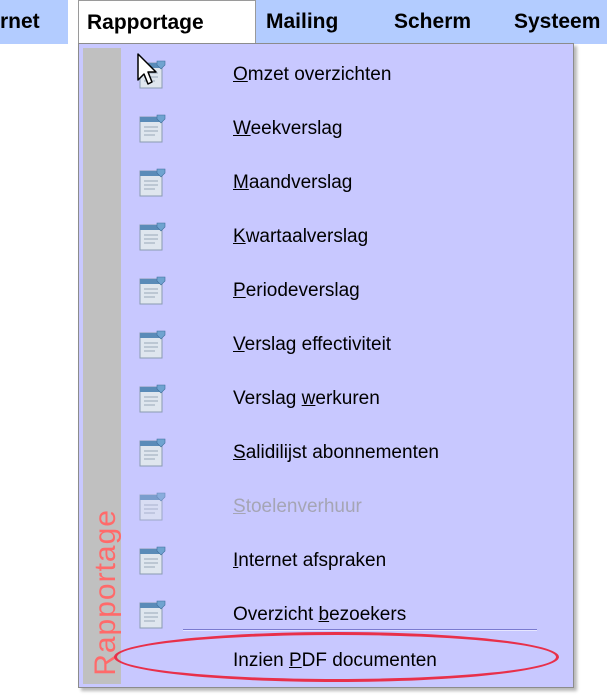 The image size is (607, 697). What do you see at coordinates (105, 592) in the screenshot?
I see `sidebar-label: Rapportage` at bounding box center [105, 592].